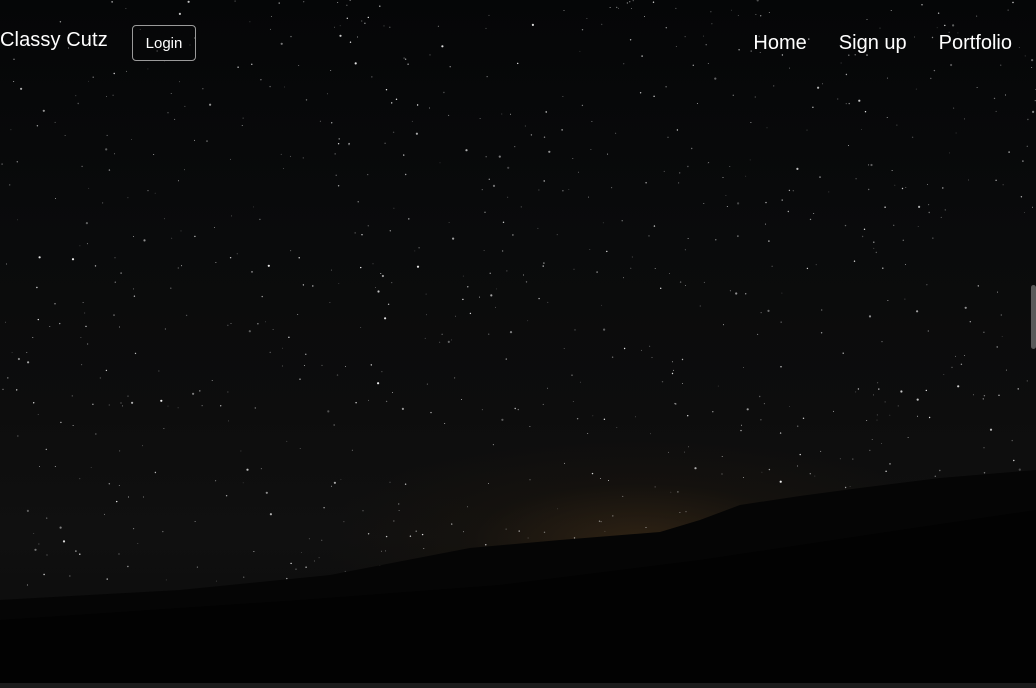 The width and height of the screenshot is (1036, 688). Describe the element at coordinates (164, 43) in the screenshot. I see `login-button: Login` at that location.